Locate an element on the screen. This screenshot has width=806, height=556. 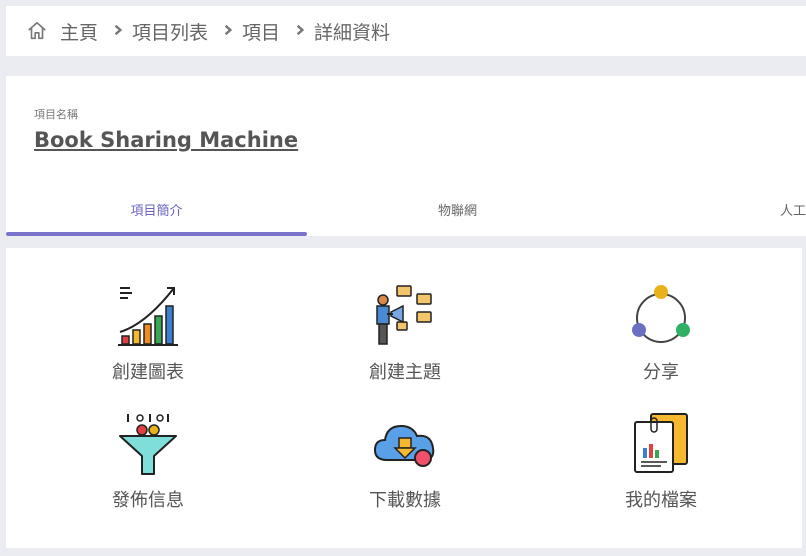
project-name-label: 項目名稱 is located at coordinates (56, 114).